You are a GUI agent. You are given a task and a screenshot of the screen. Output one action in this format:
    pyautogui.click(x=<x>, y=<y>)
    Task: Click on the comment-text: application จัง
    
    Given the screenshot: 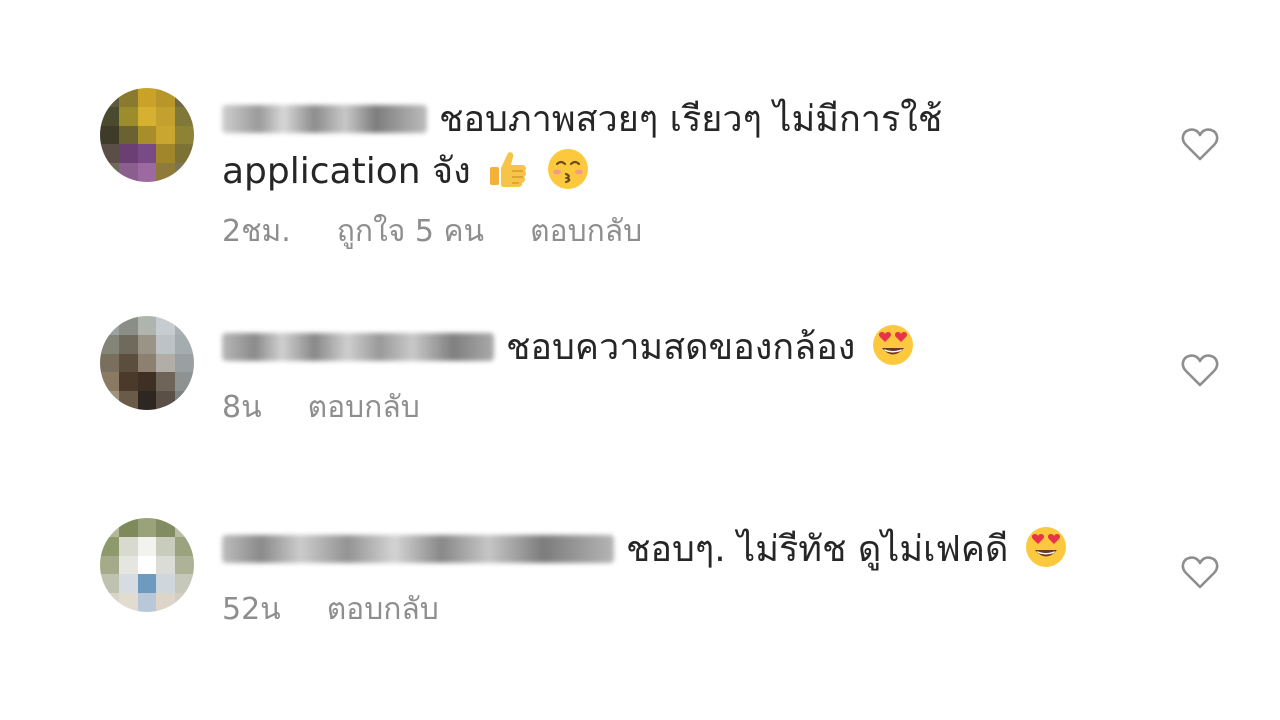 What is the action you would take?
    pyautogui.click(x=346, y=171)
    